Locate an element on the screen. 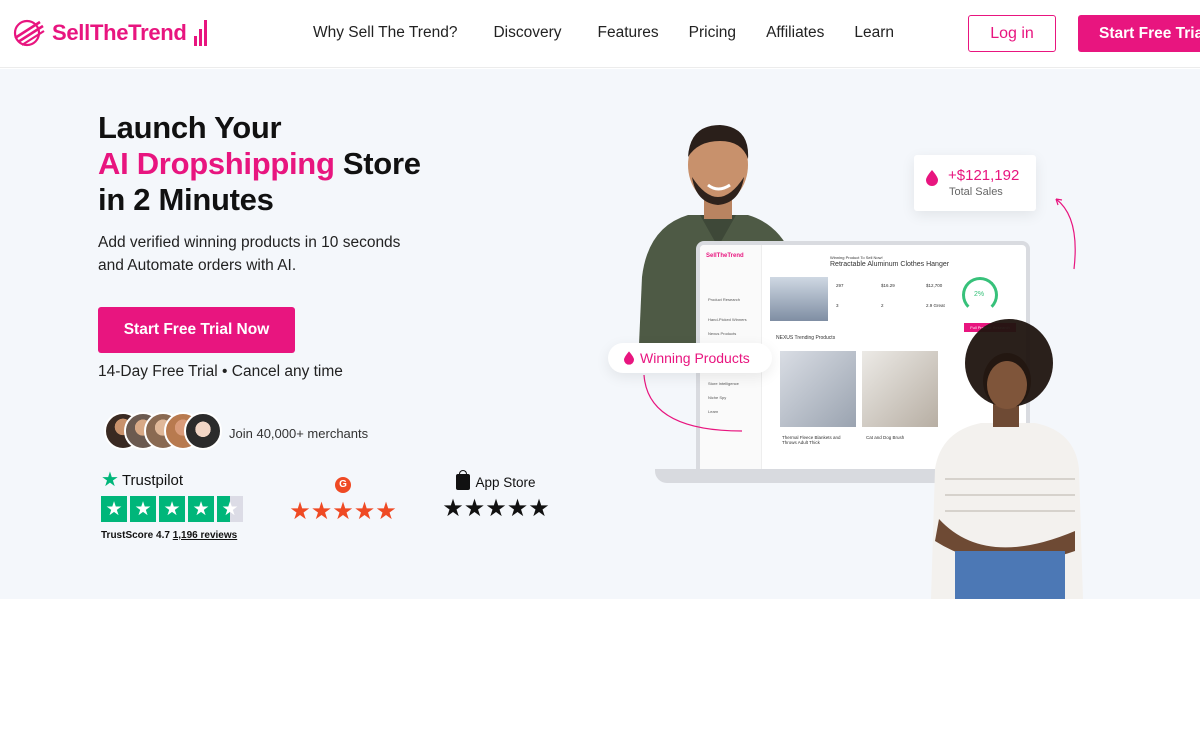 This screenshot has height=750, width=1200. dashboard-stat: 3 is located at coordinates (837, 305).